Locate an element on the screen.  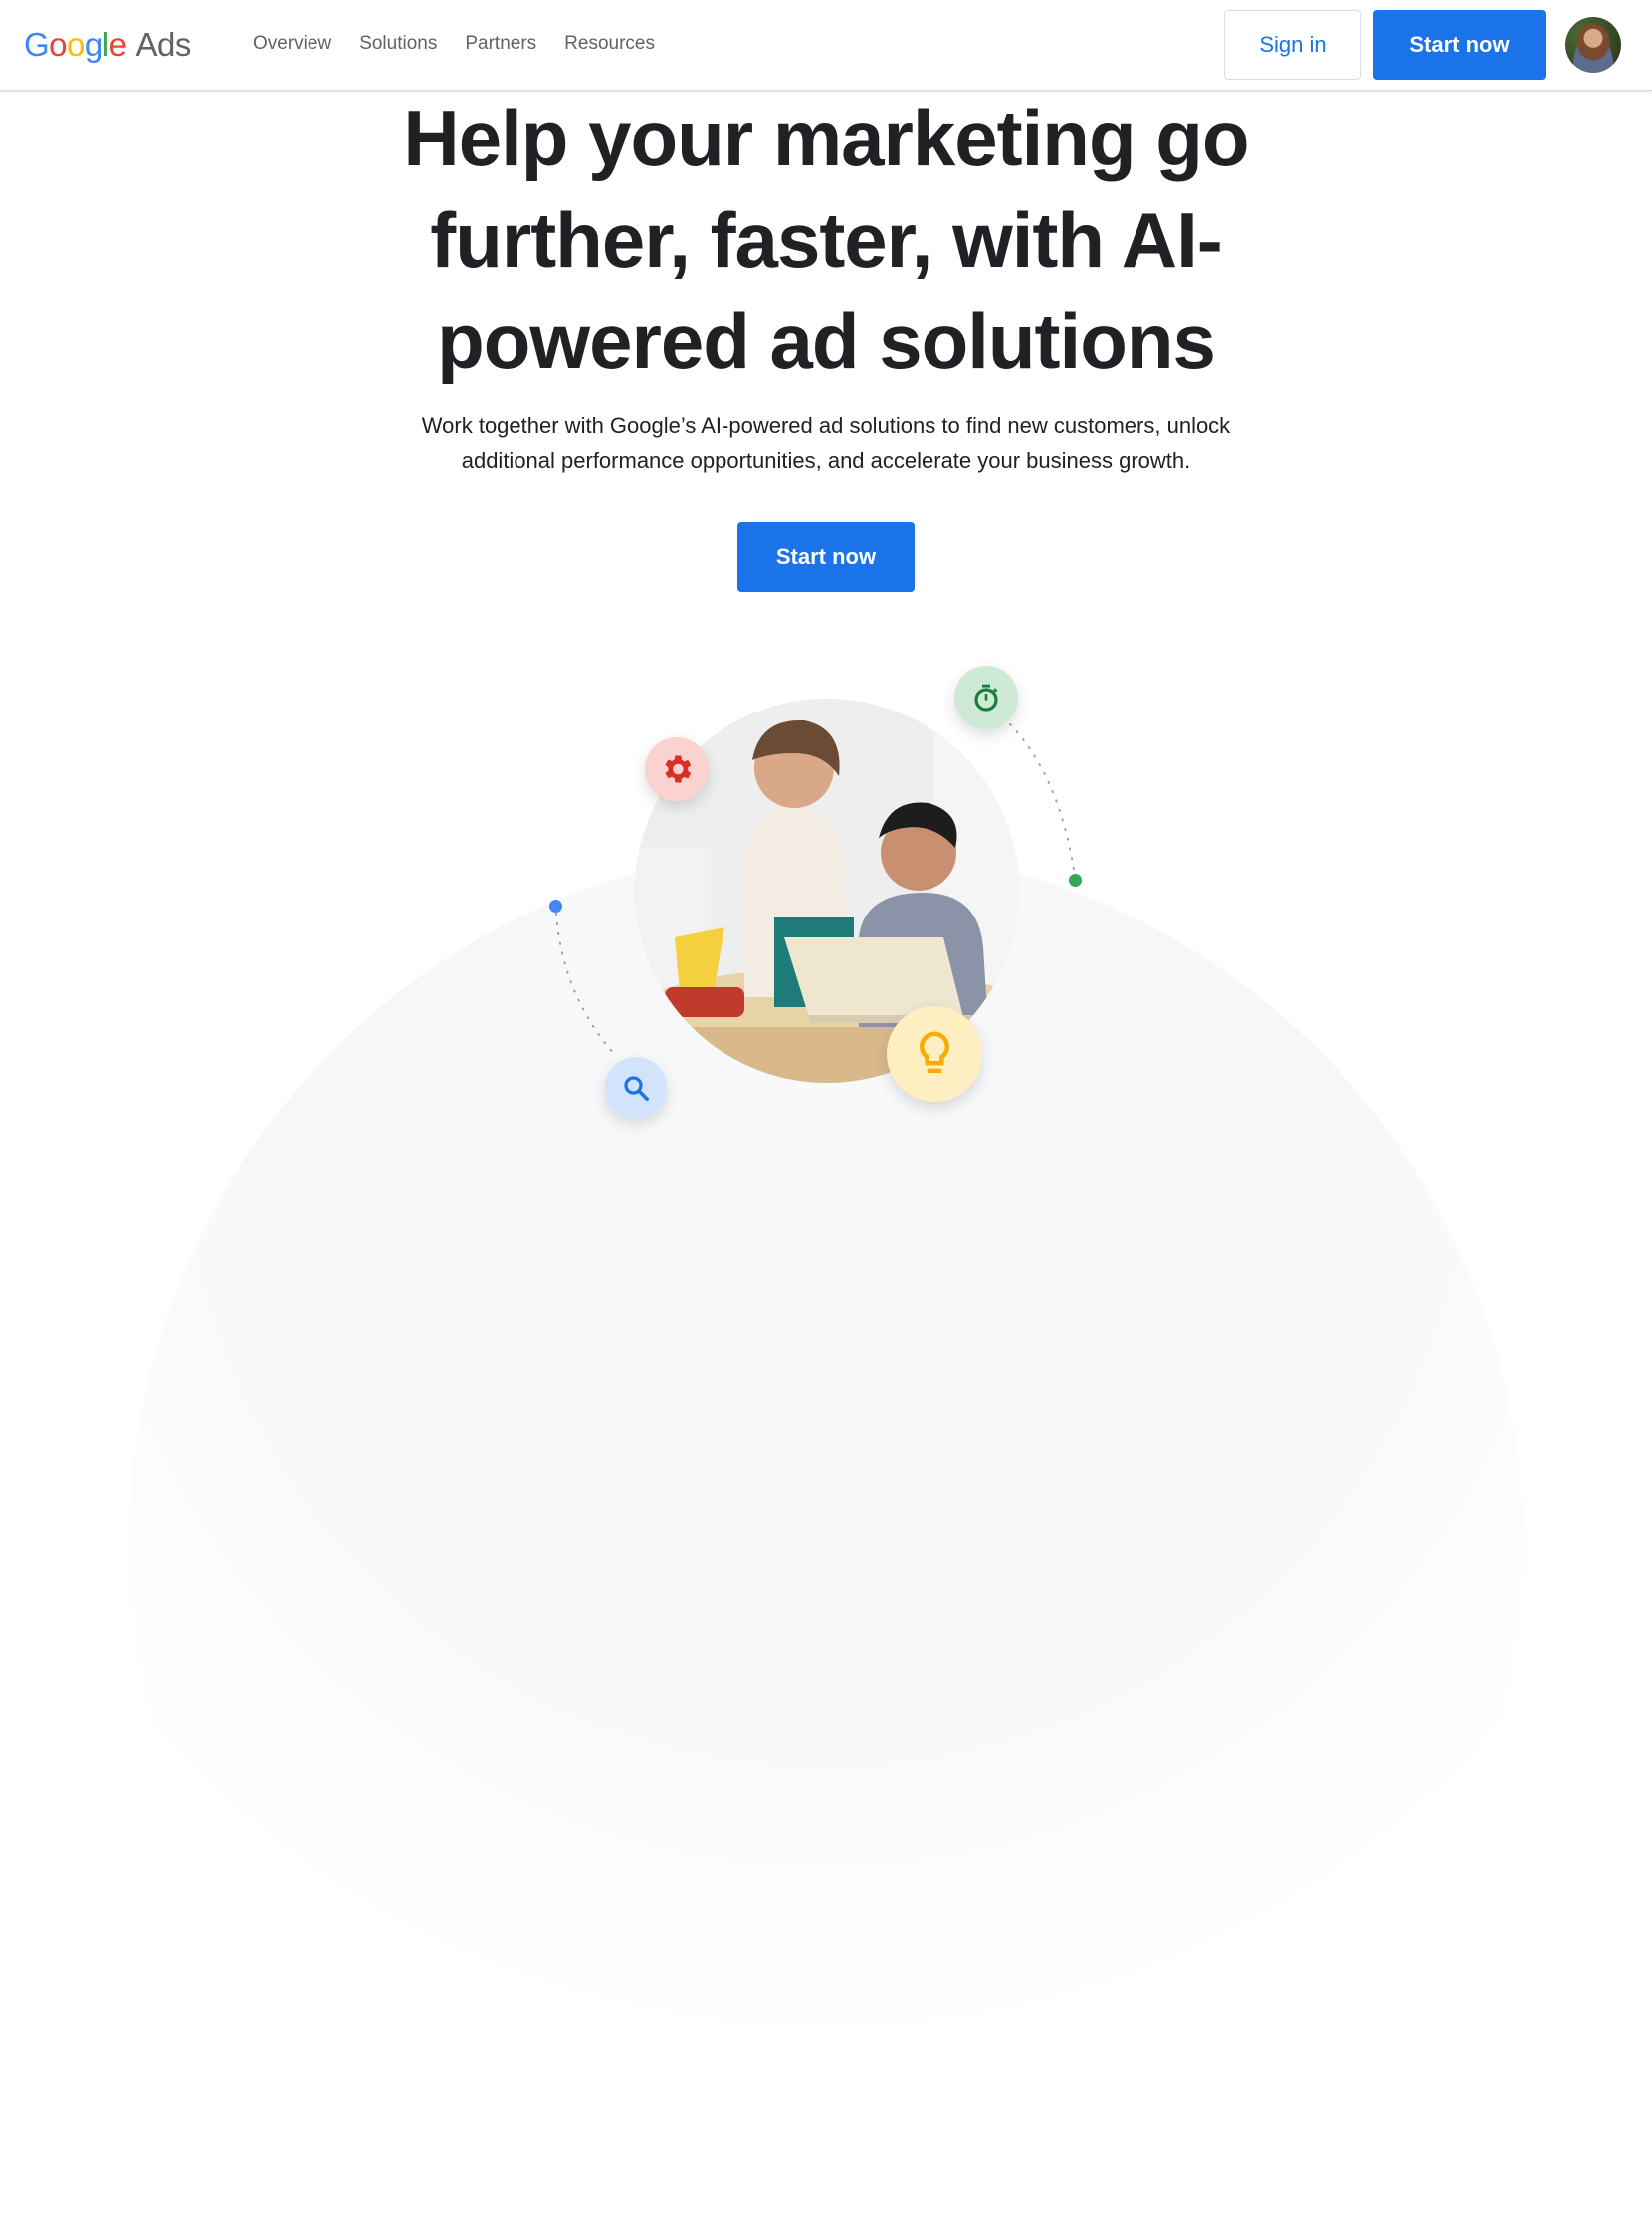
hero-start-now-button: Start now is located at coordinates (826, 557).